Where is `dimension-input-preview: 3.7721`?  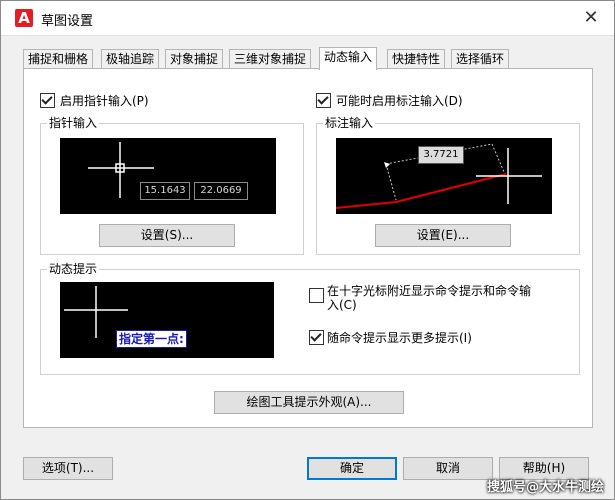
dimension-input-preview: 3.7721 is located at coordinates (444, 176).